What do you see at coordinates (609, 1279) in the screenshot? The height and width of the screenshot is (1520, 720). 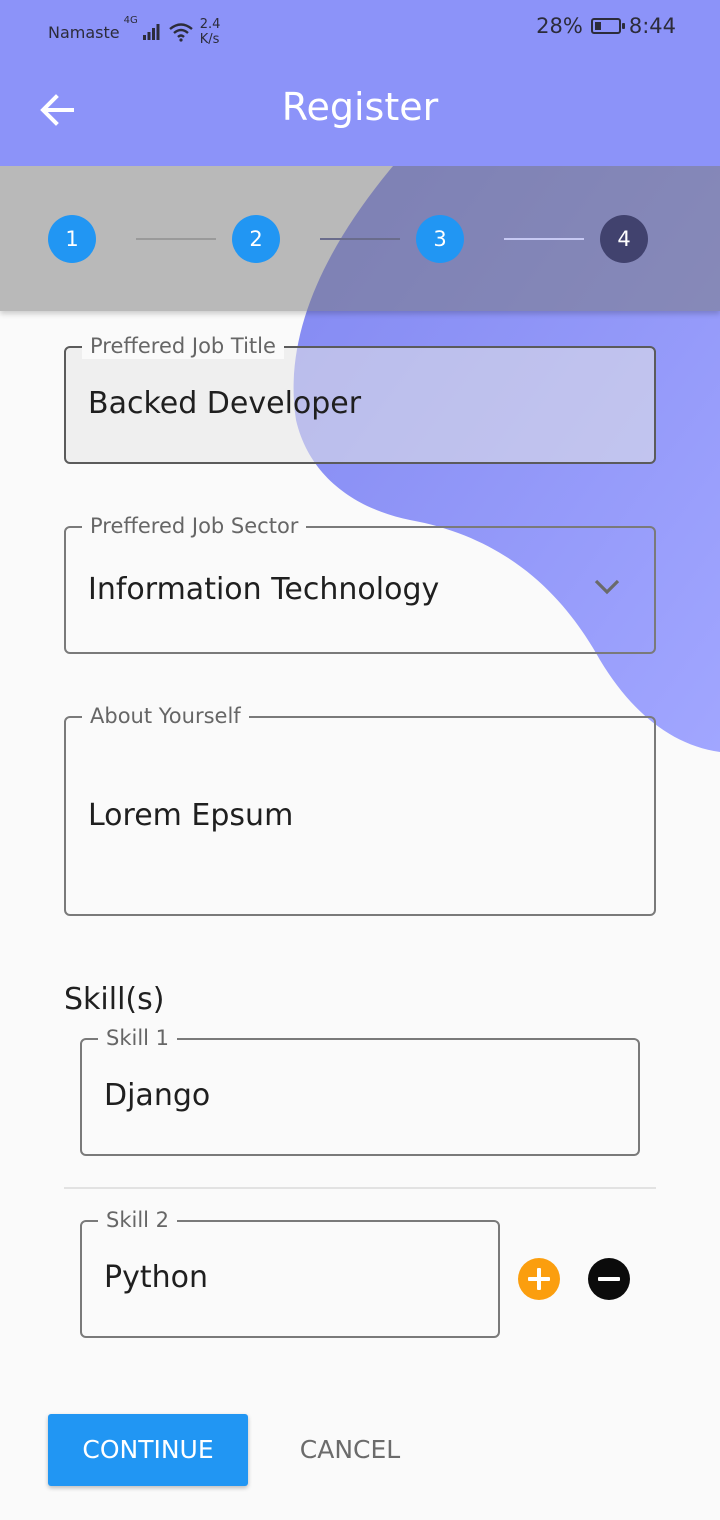 I see `minus-circle-icon` at bounding box center [609, 1279].